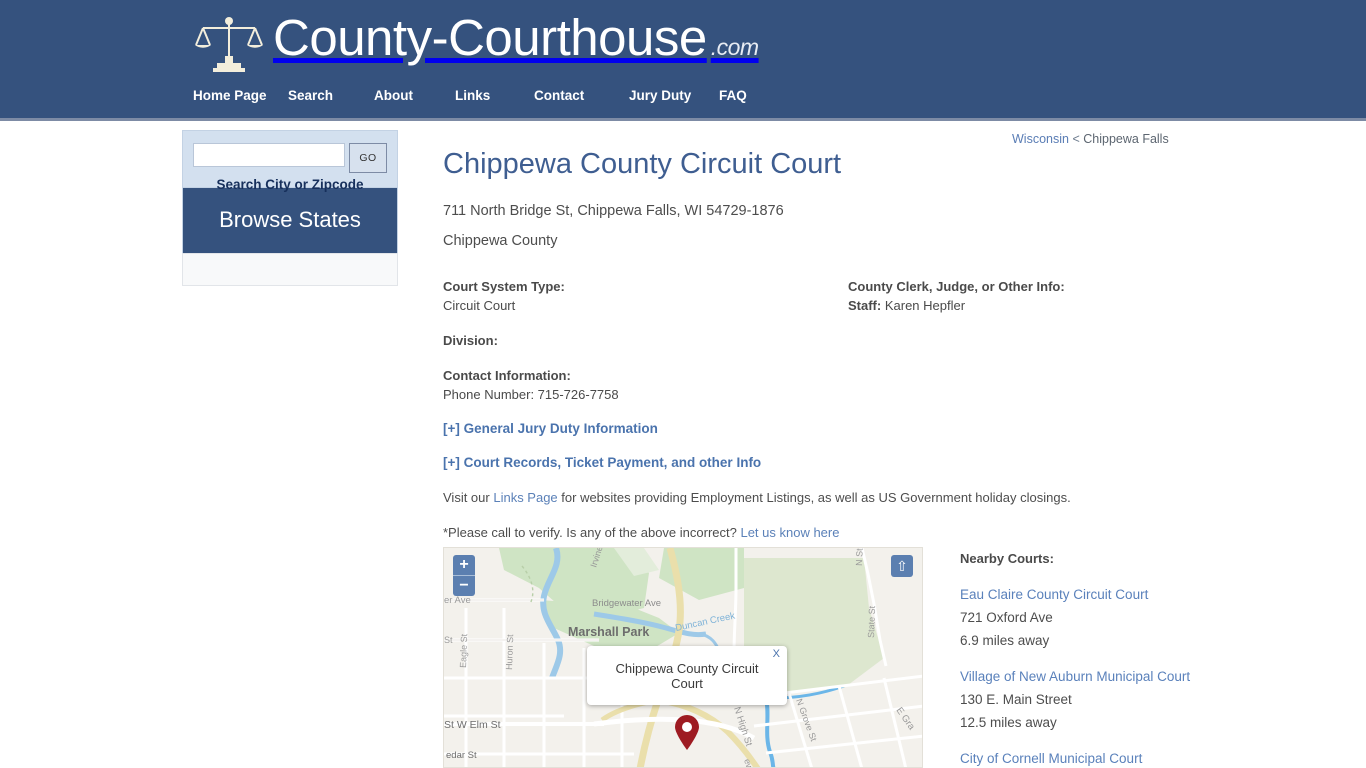 This screenshot has width=1366, height=768. Describe the element at coordinates (1005, 640) in the screenshot. I see `nearby-court-distance: 6.9 miles away` at that location.